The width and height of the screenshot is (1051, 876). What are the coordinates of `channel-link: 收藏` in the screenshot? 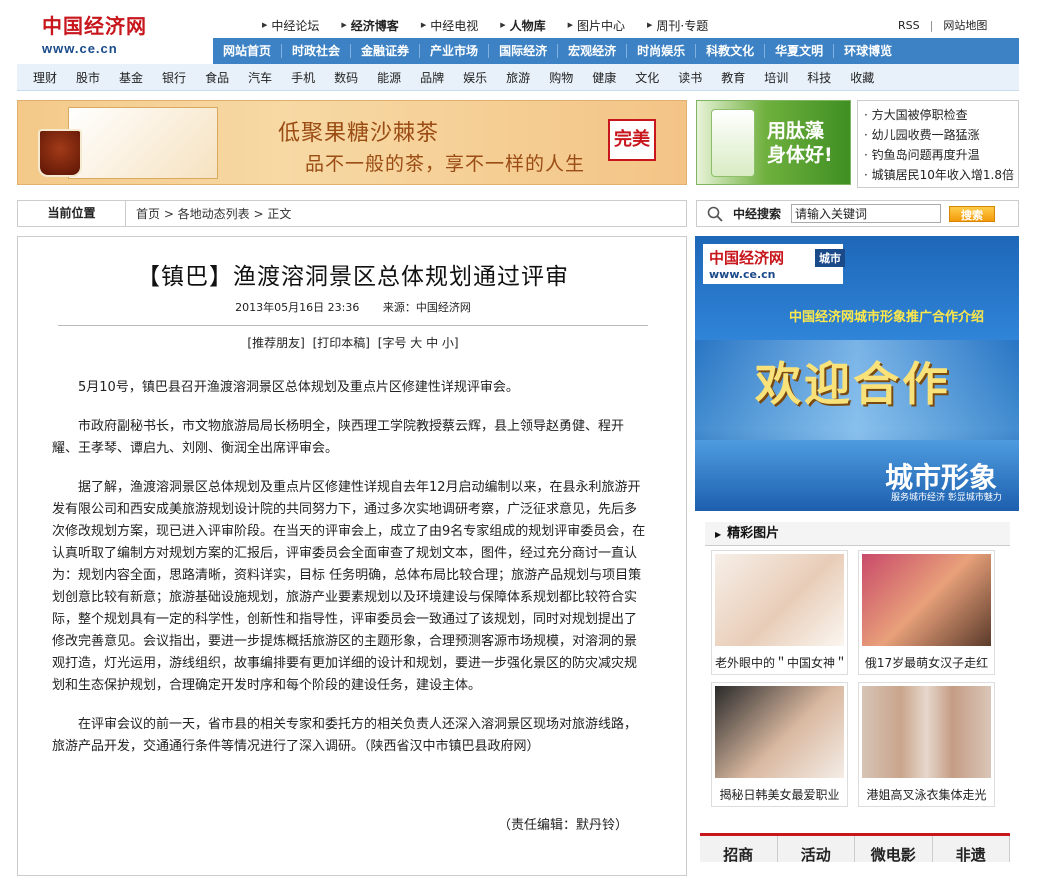 It's located at (862, 77).